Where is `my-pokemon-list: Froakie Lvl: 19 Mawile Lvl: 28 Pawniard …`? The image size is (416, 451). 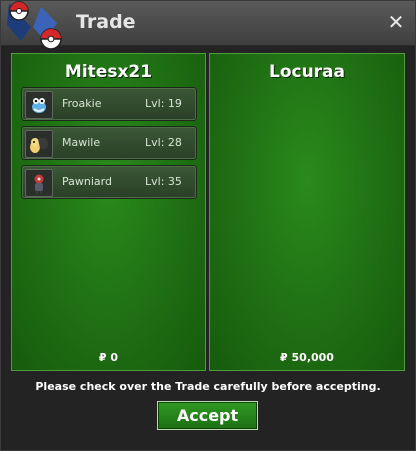
my-pokemon-list: Froakie Lvl: 19 Mawile Lvl: 28 Pawniard … is located at coordinates (109, 145).